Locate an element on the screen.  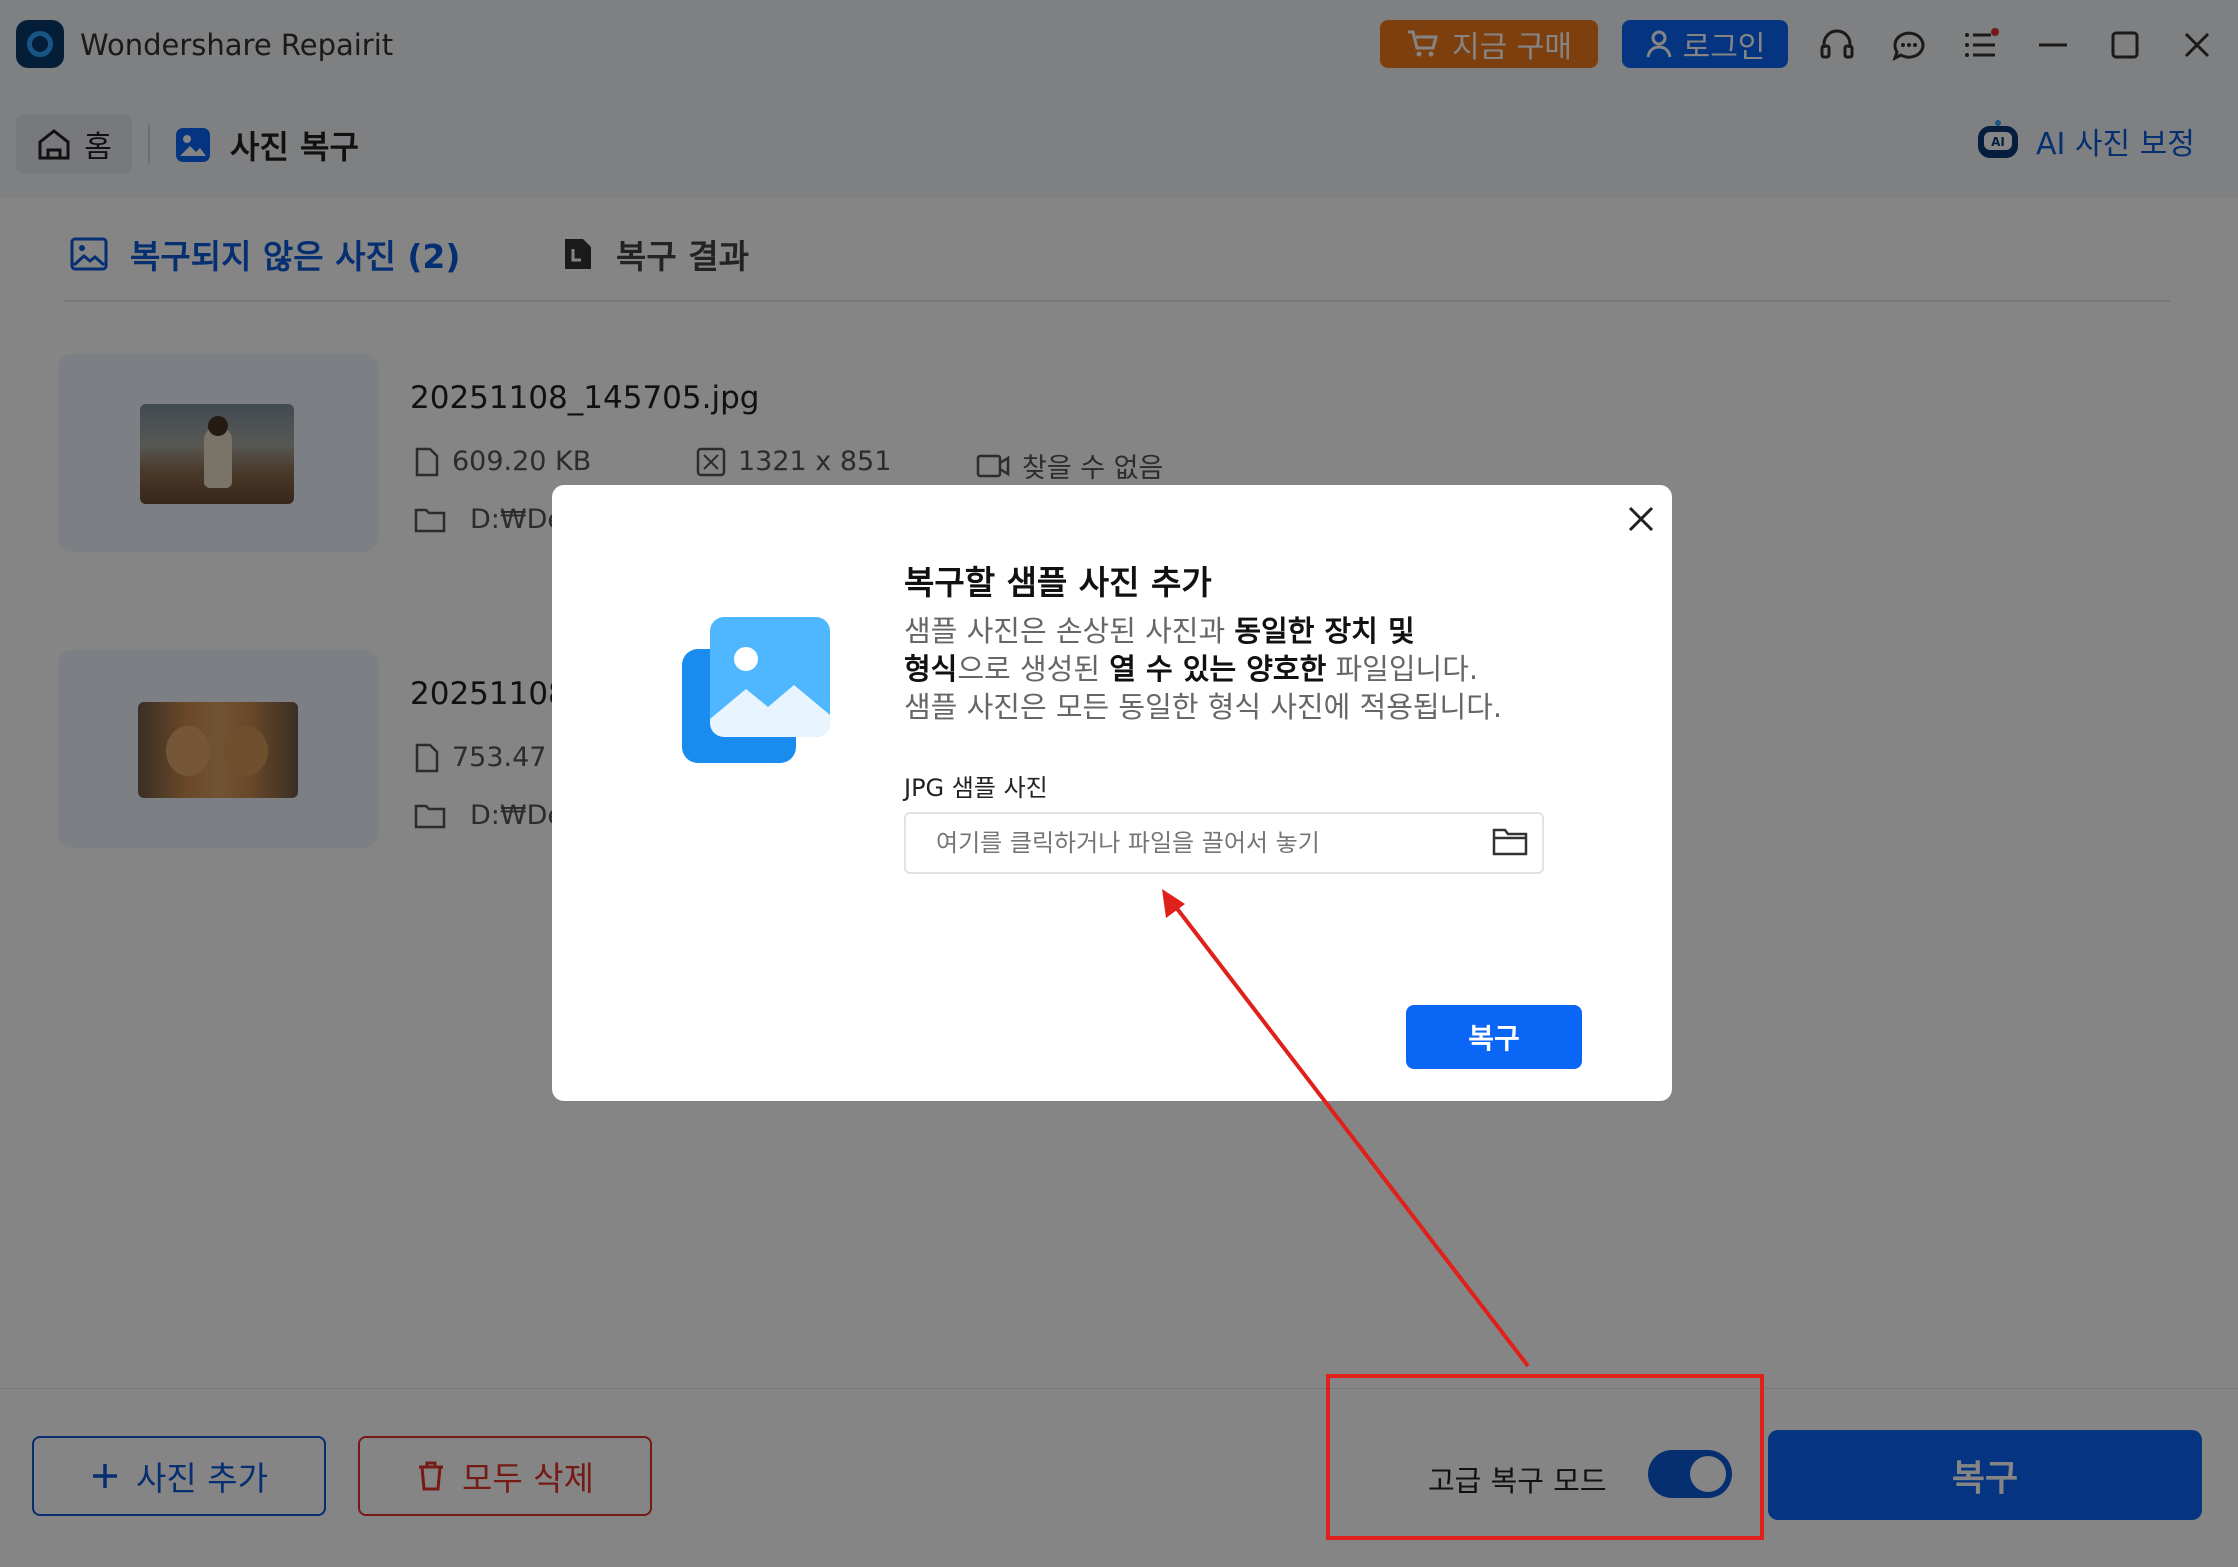
annotation-arrow is located at coordinates (1346, 1128).